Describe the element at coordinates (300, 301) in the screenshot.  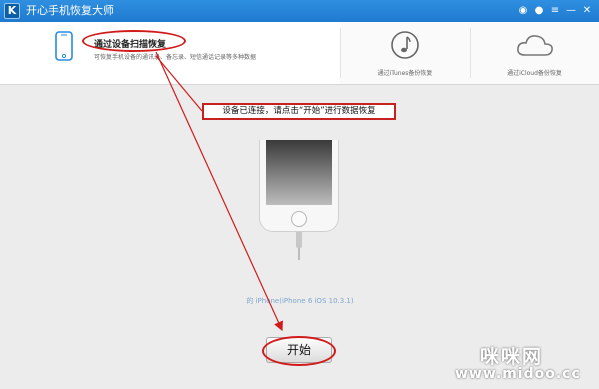
I see `device-name-label: 的 iPhone(iPhone 6 iOS 10.3.1)` at that location.